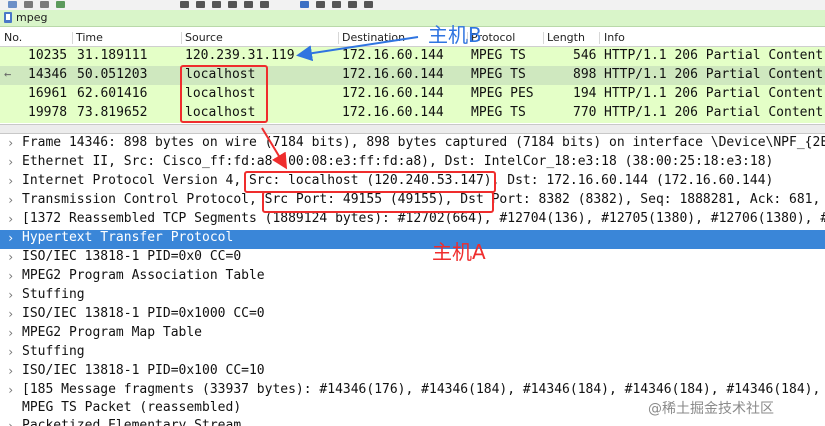 This screenshot has width=825, height=426. Describe the element at coordinates (132, 407) in the screenshot. I see `detail-text: MPEG TS Packet (reassembled)` at that location.